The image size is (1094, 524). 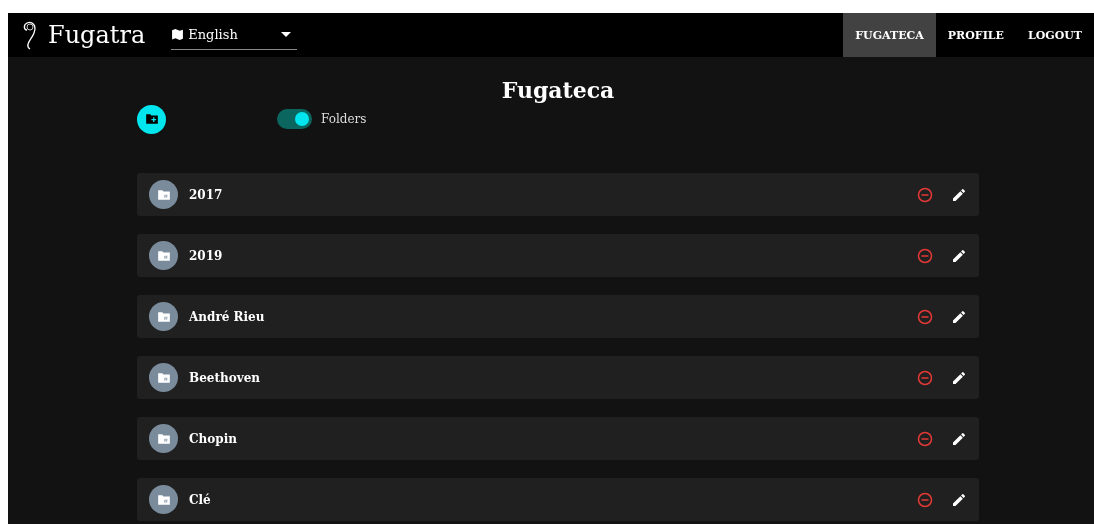 What do you see at coordinates (225, 377) in the screenshot?
I see `folder-name: Beethoven` at bounding box center [225, 377].